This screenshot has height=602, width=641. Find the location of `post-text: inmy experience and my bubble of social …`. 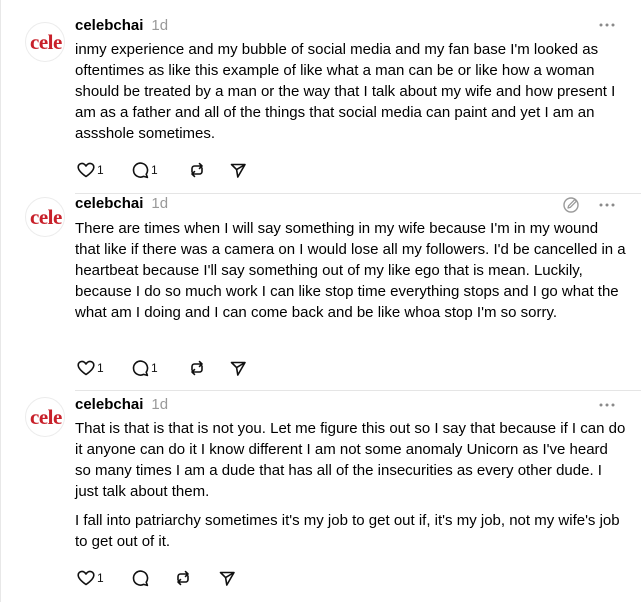

post-text: inmy experience and my bubble of social … is located at coordinates (345, 91).